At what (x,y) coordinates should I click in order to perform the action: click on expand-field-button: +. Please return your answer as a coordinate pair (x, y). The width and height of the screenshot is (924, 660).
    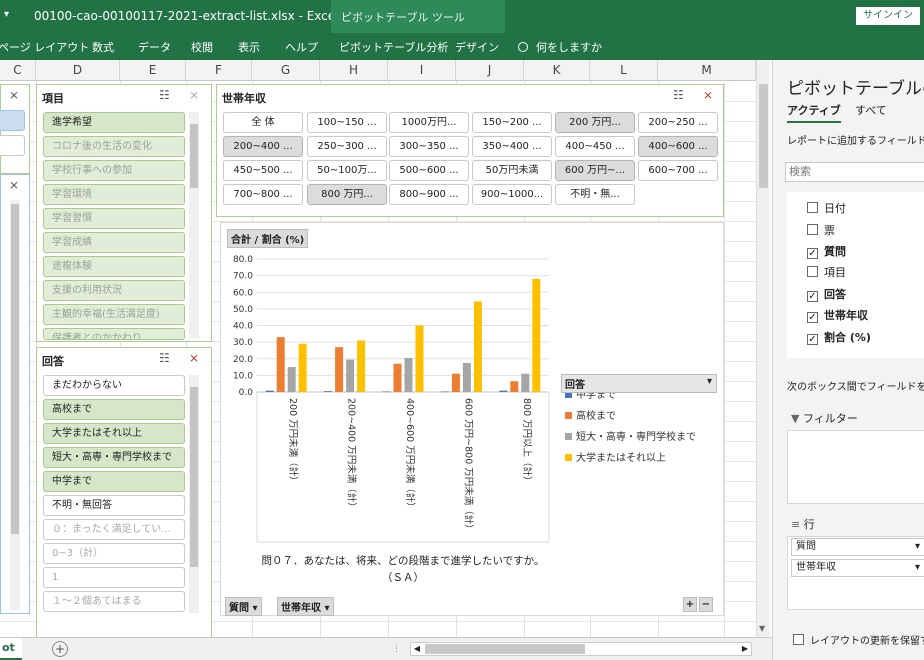
    Looking at the image, I should click on (690, 604).